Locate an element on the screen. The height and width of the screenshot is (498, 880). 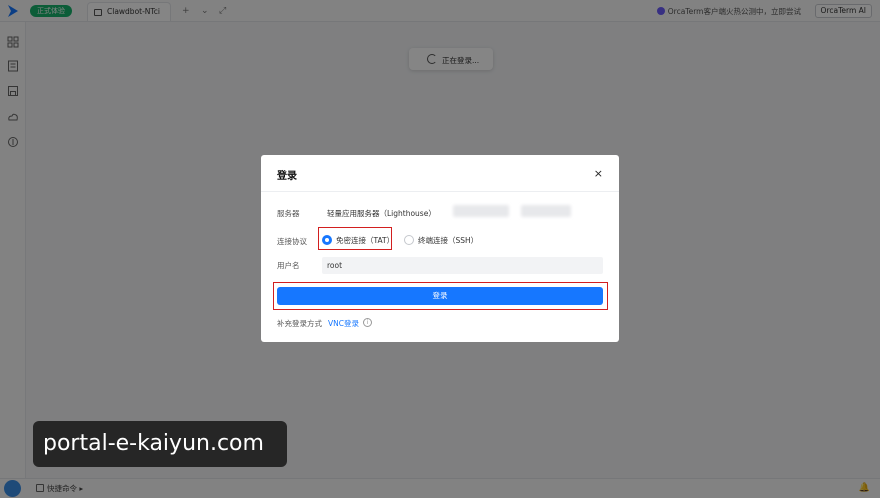
highlight-box is located at coordinates (355, 238).